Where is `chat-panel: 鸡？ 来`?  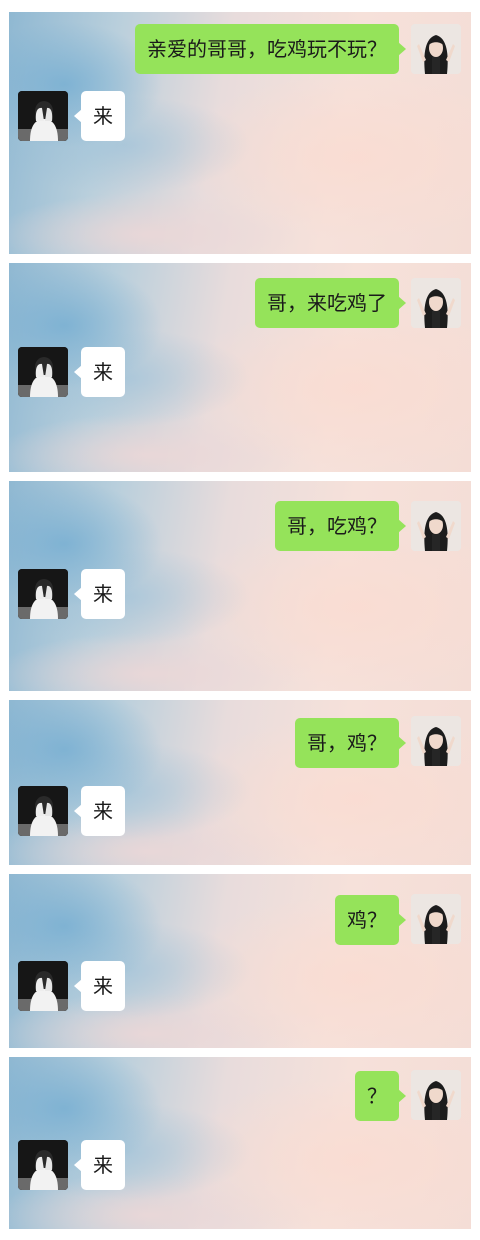
chat-panel: 鸡？ 来 is located at coordinates (240, 961).